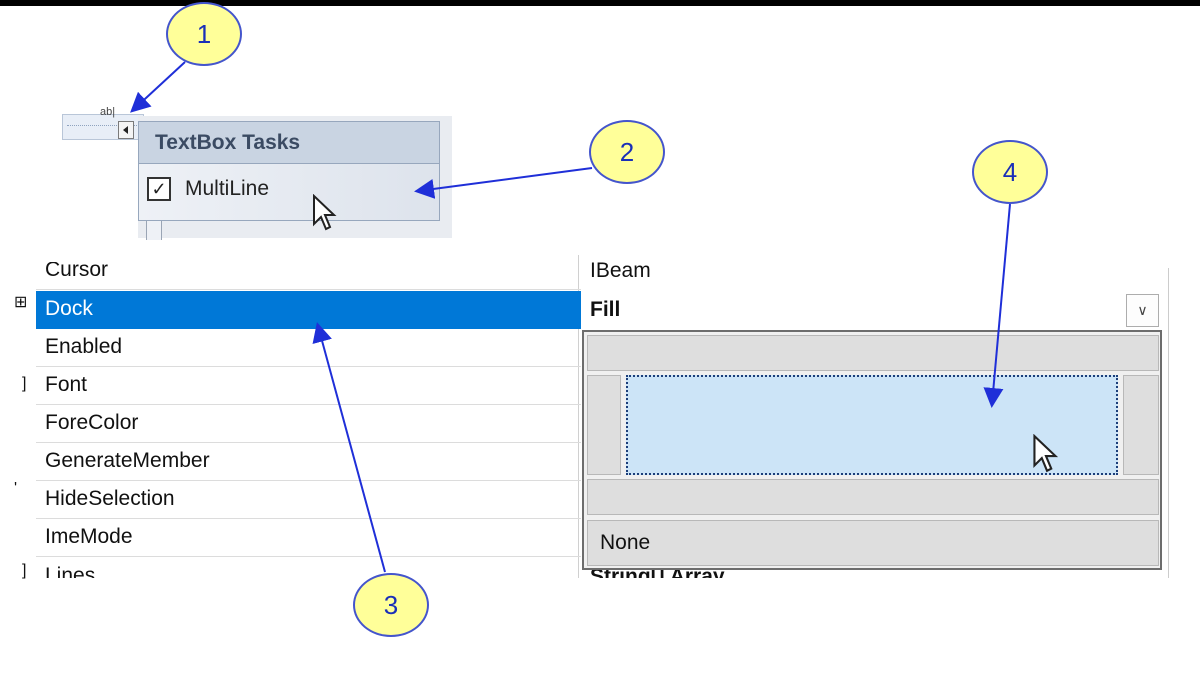 The height and width of the screenshot is (678, 1200). Describe the element at coordinates (627, 152) in the screenshot. I see `callout-2: 2` at that location.